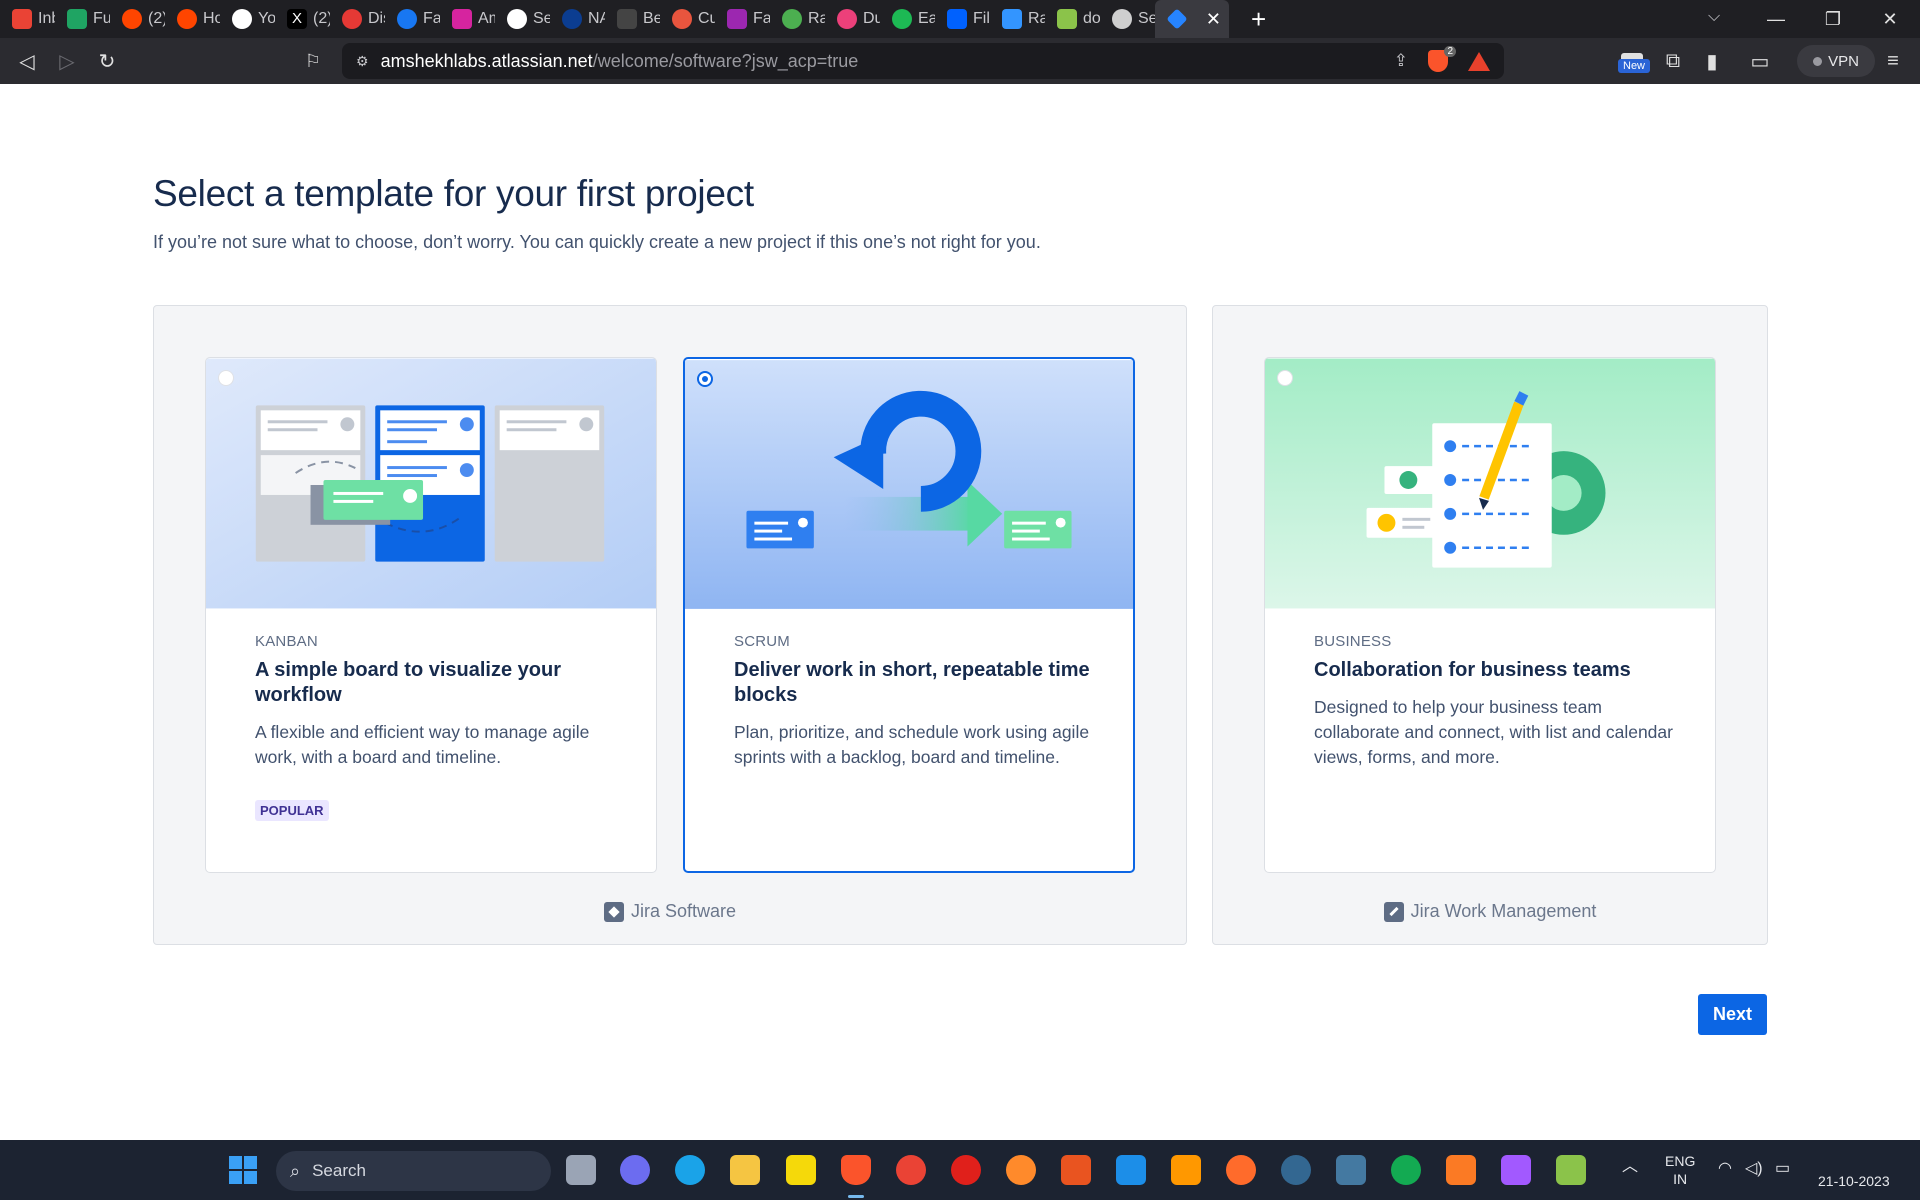 This screenshot has height=1200, width=1920. I want to click on ubuntu-icon, so click(1076, 1170).